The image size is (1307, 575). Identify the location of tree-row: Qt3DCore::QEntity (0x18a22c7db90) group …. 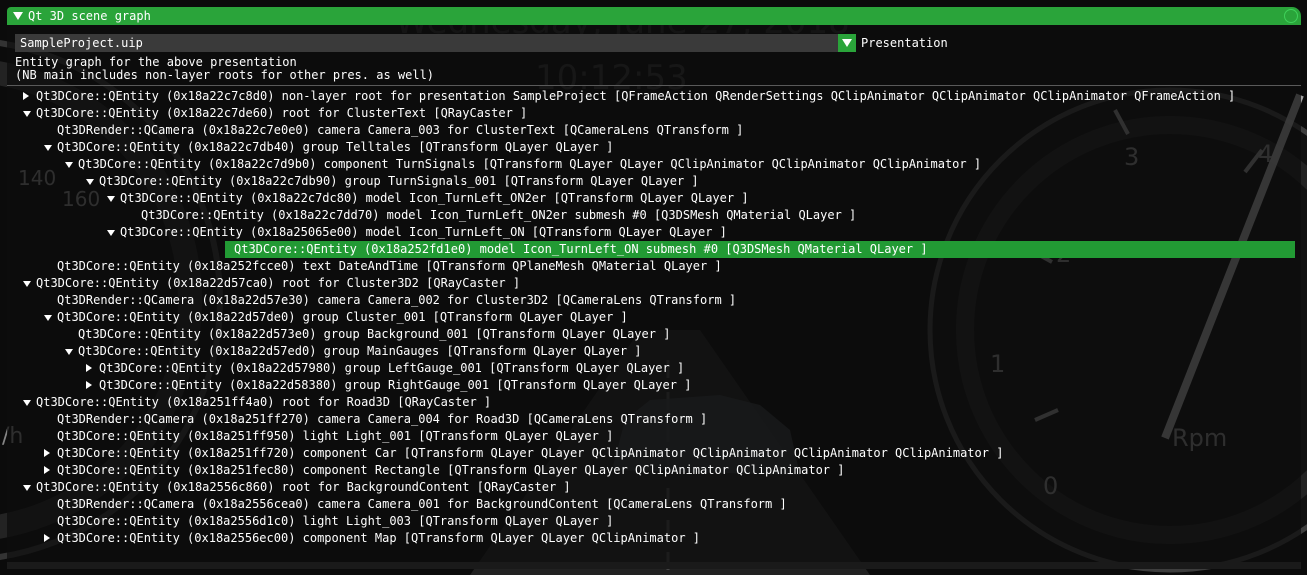
(654, 181).